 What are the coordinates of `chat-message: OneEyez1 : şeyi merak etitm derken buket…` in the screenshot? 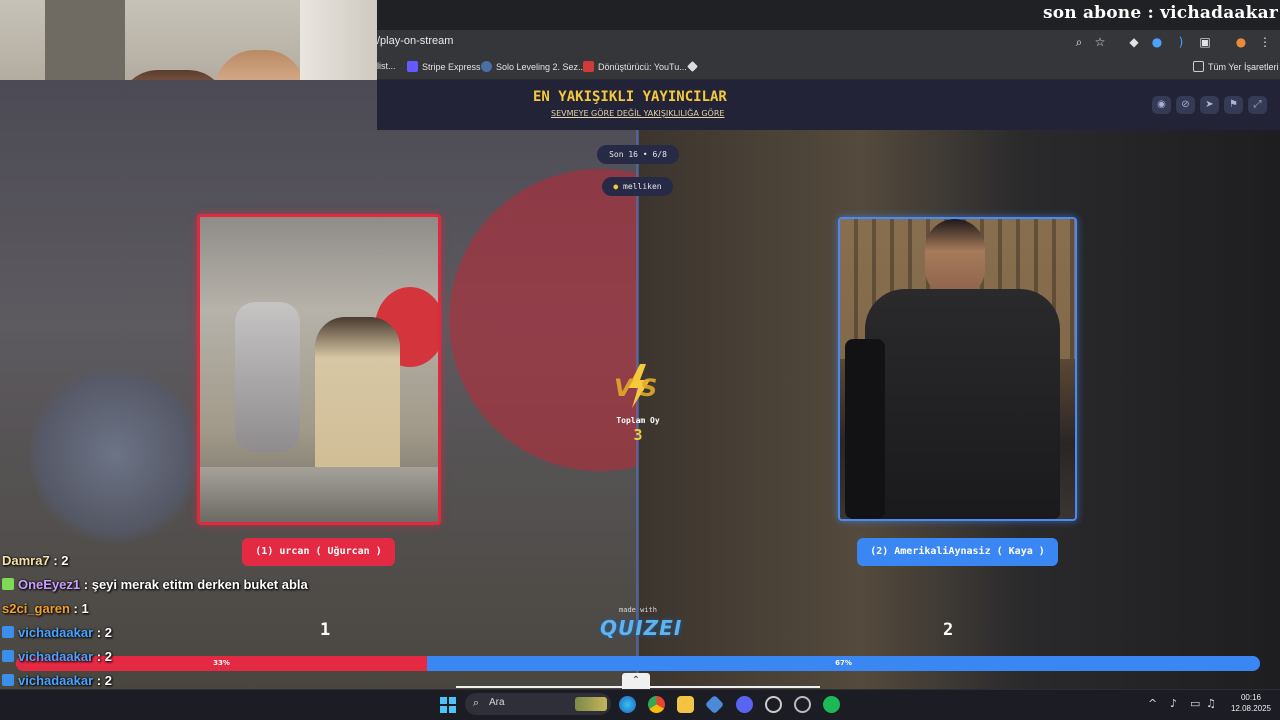 It's located at (155, 587).